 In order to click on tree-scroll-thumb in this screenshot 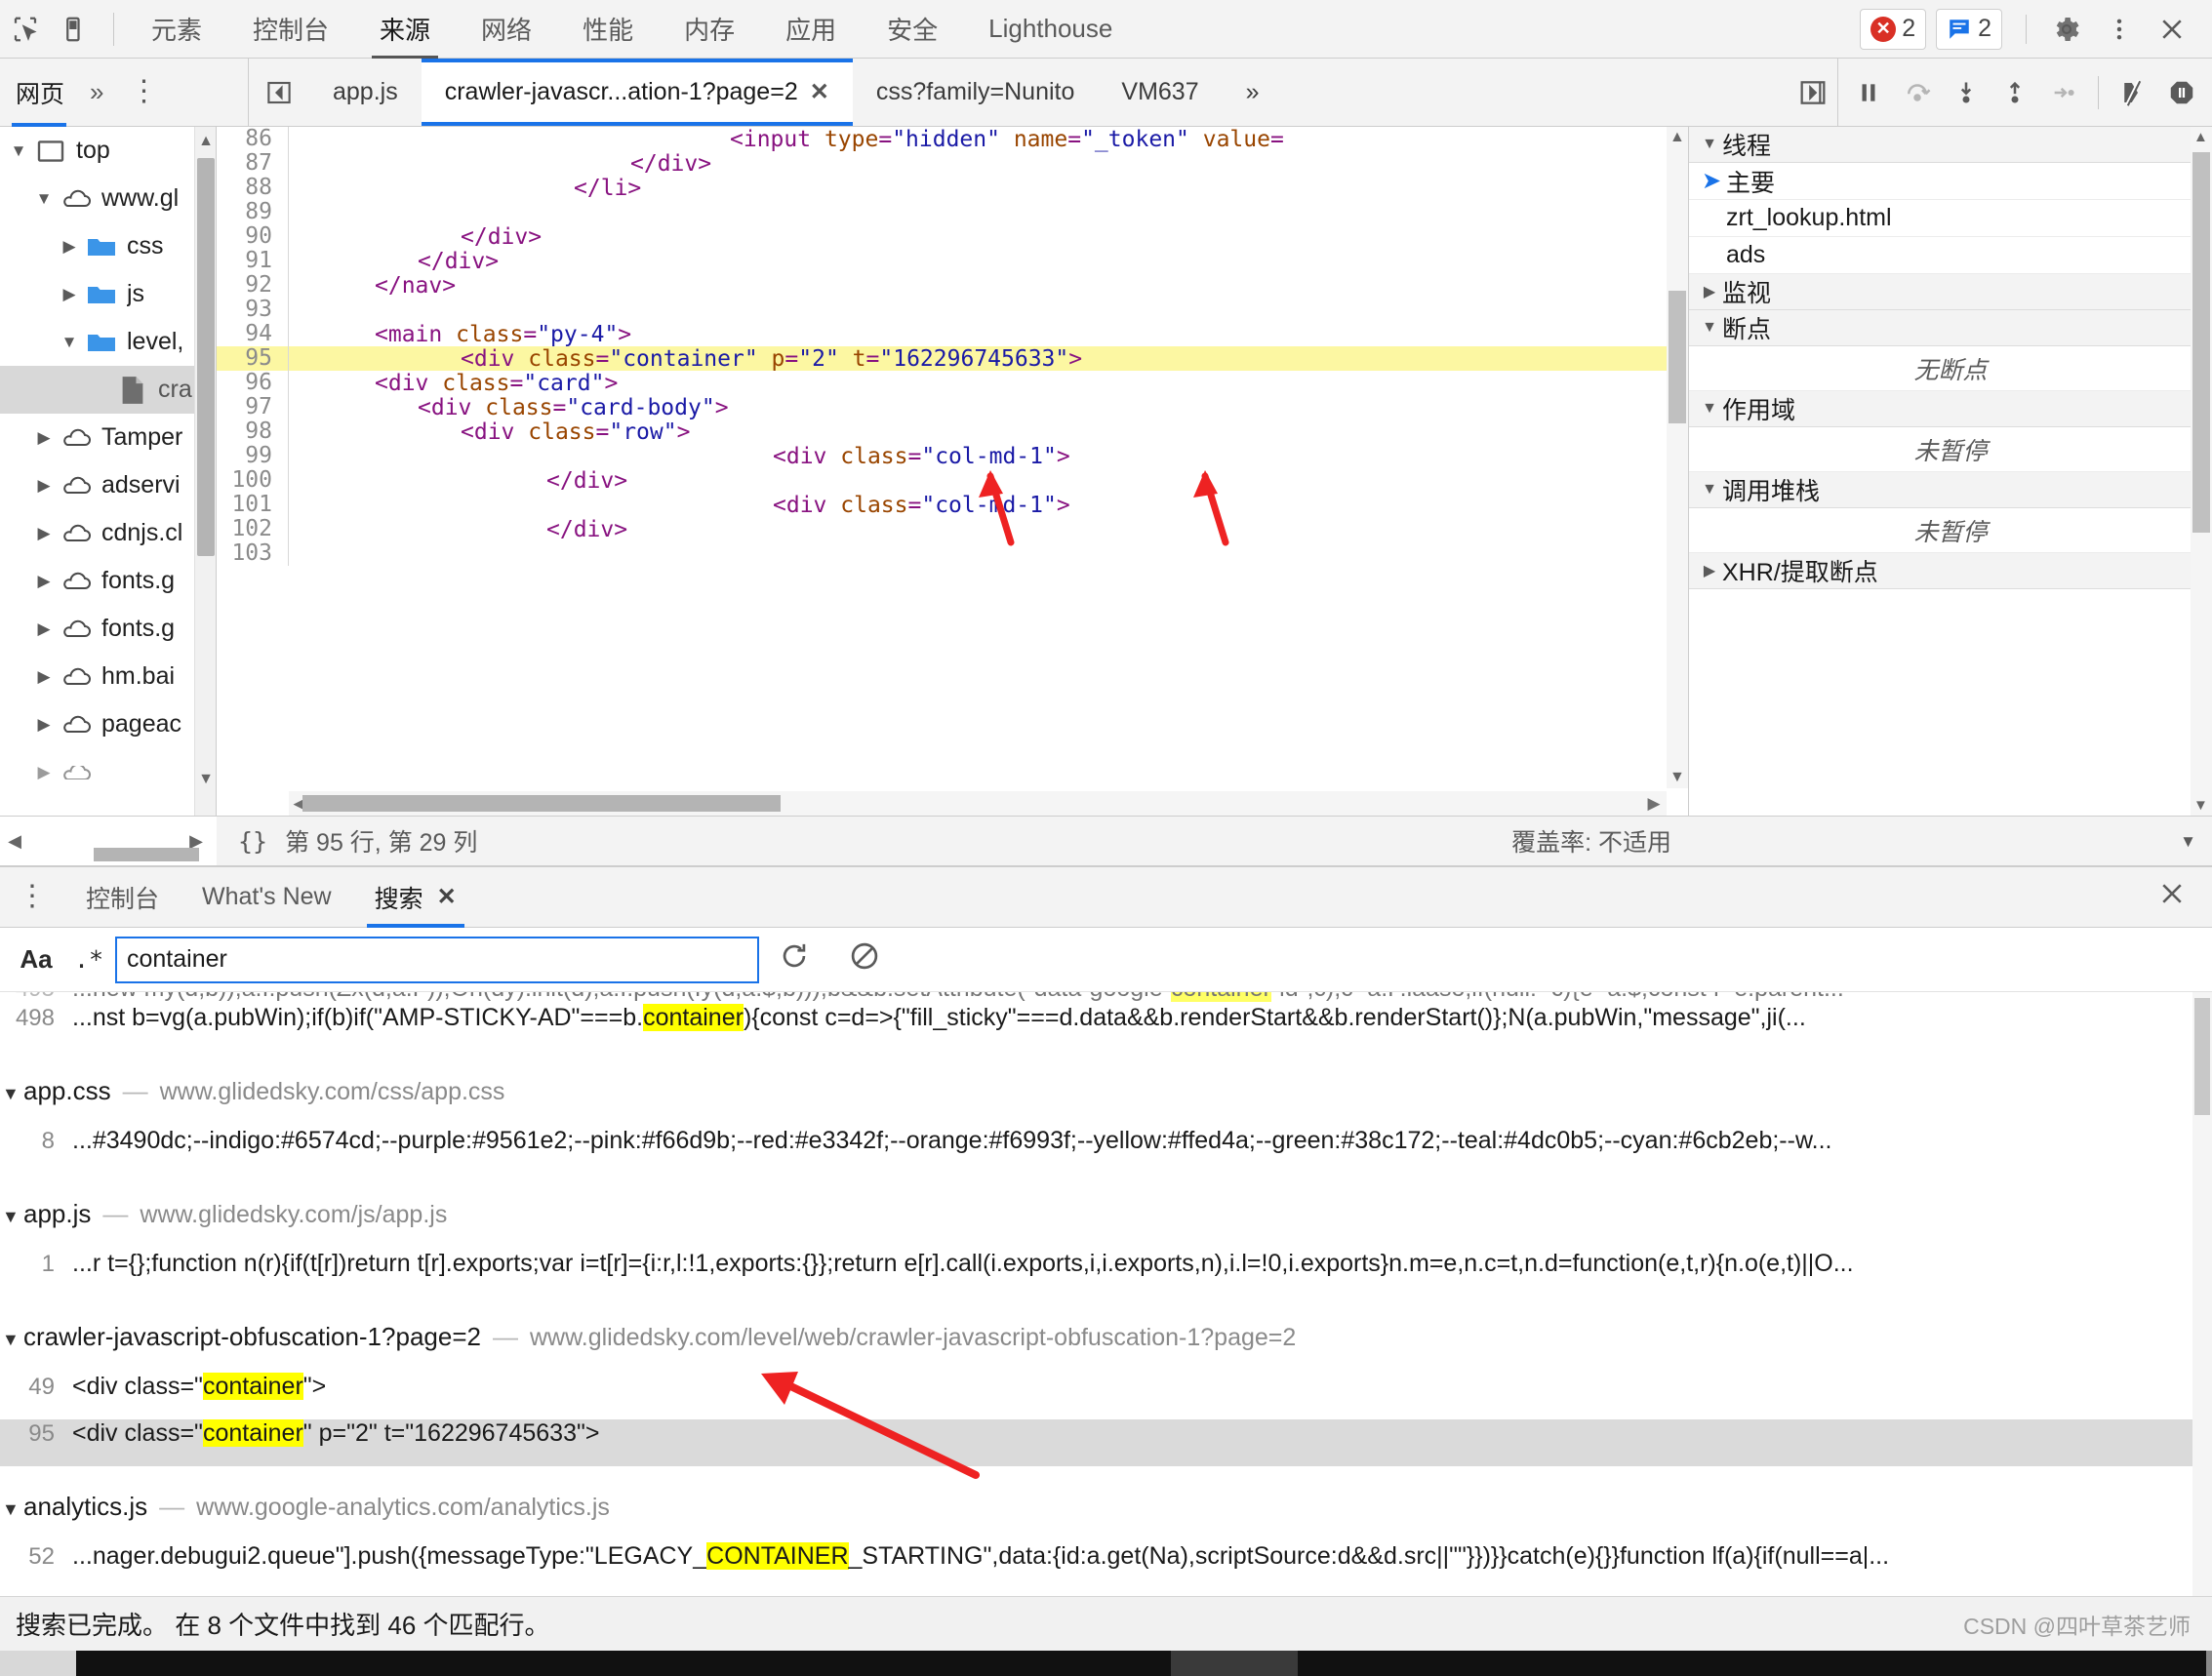, I will do `click(206, 357)`.